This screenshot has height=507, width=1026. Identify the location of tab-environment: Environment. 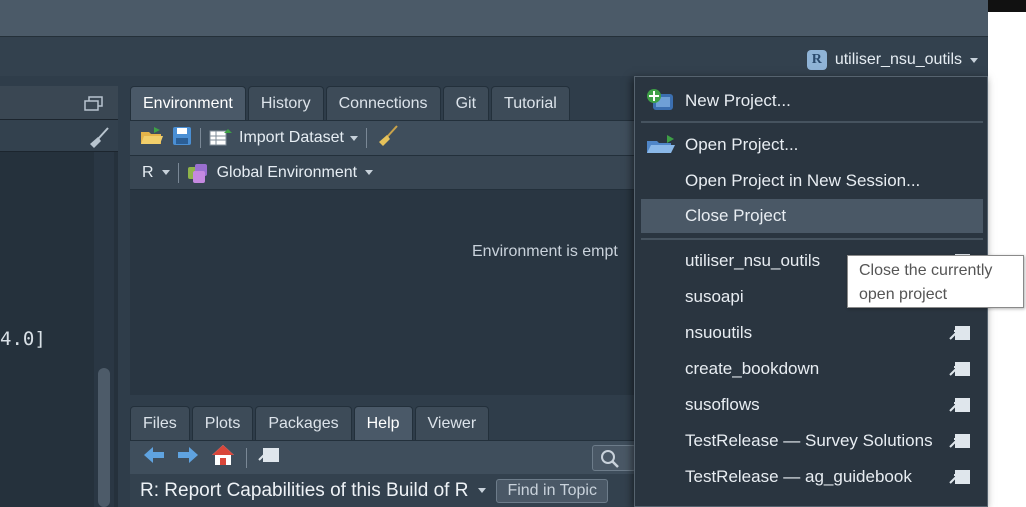
(188, 103).